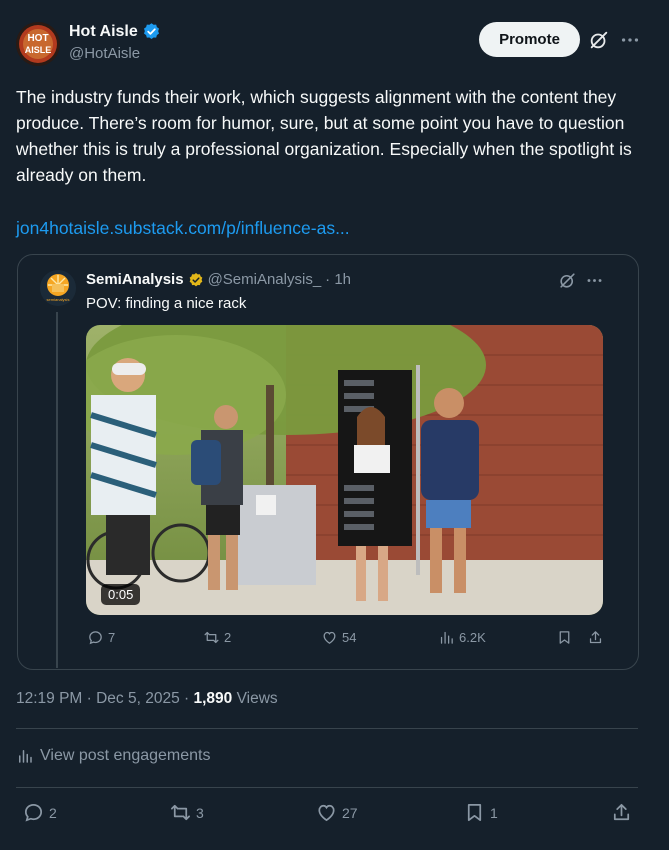 The height and width of the screenshot is (850, 669). I want to click on quoted-repost-count: 2, so click(228, 637).